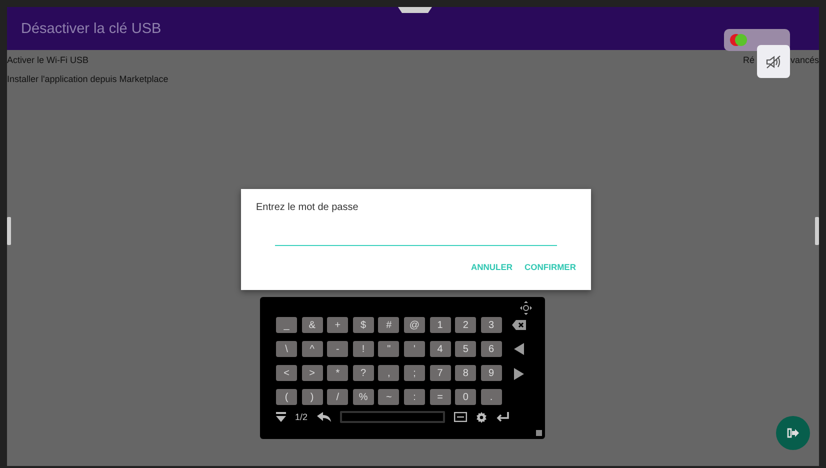  What do you see at coordinates (739, 40) in the screenshot?
I see `indicator-icon` at bounding box center [739, 40].